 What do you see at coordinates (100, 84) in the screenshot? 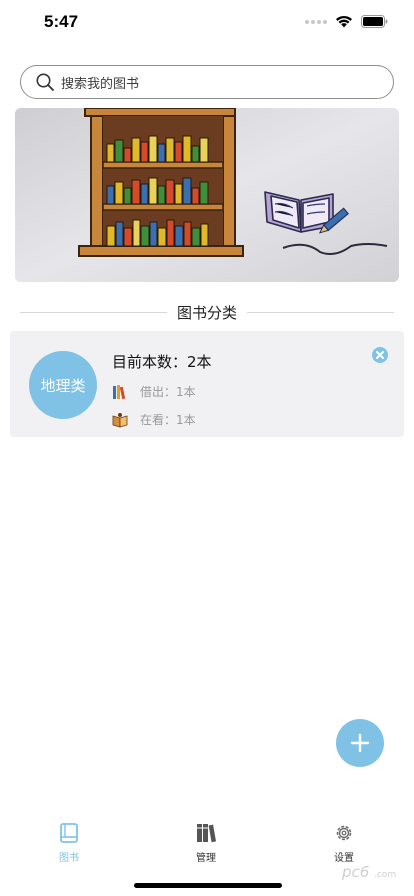
I see `search-placeholder: 搜索我的图书` at bounding box center [100, 84].